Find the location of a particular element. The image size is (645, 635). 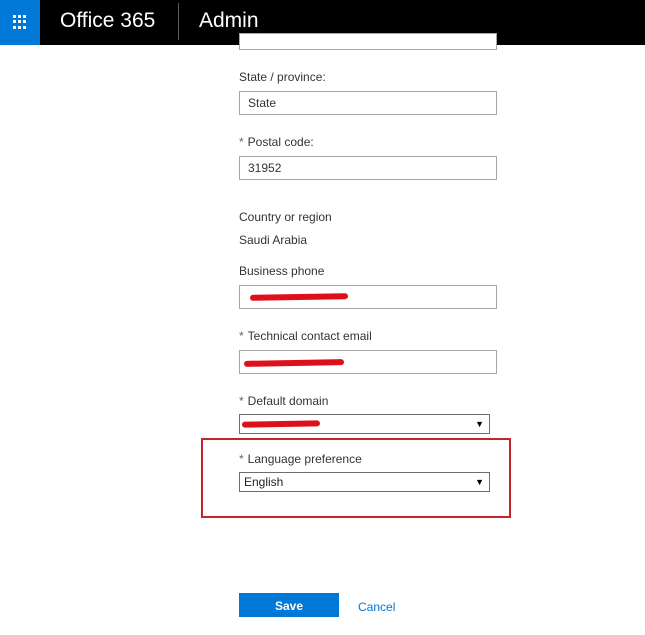

business-phone-label: Business phone is located at coordinates (282, 271).